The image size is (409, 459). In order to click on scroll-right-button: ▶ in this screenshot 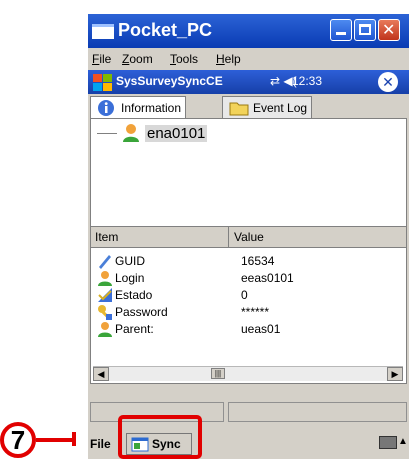, I will do `click(395, 374)`.